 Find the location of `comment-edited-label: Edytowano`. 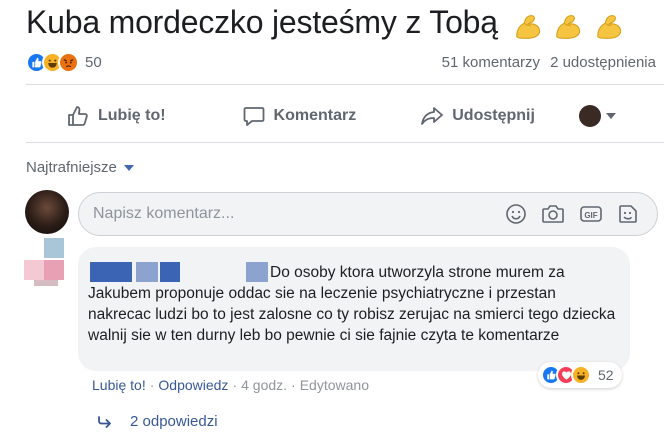

comment-edited-label: Edytowano is located at coordinates (334, 385).